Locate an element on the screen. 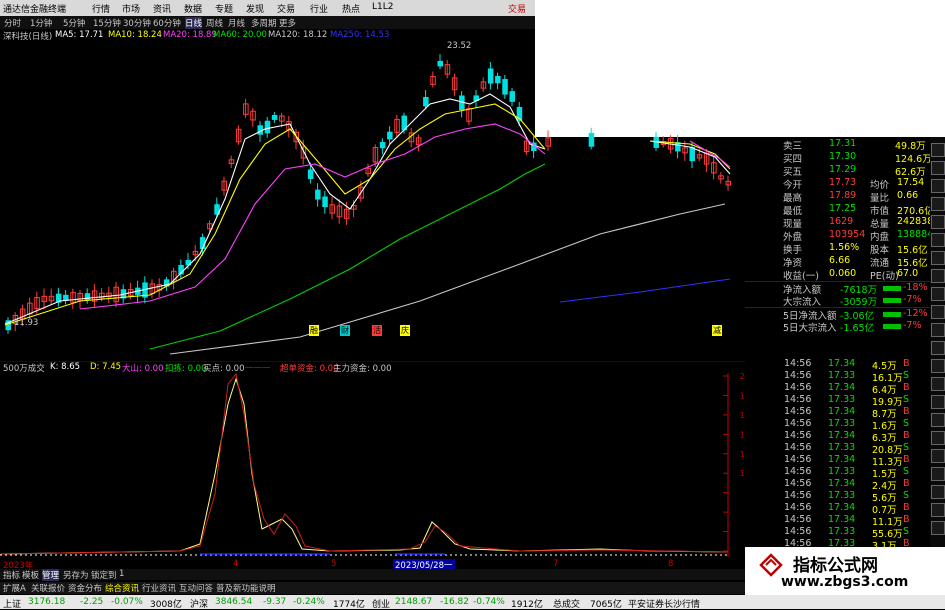  menu-item-discover: 发现 is located at coordinates (255, 8).